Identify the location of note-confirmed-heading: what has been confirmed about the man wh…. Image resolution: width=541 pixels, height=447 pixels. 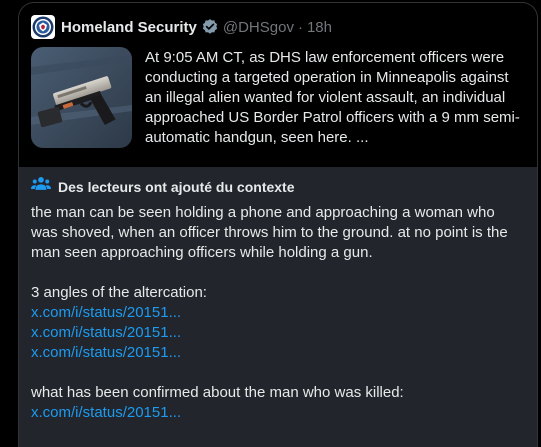
(217, 392).